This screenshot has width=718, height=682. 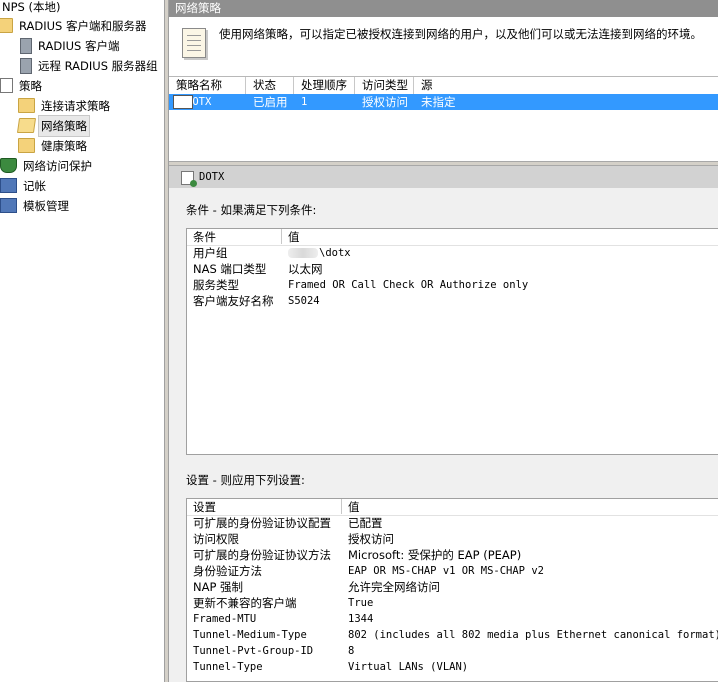 I want to click on policy-list: 策略名称 状态 处理顺序 访问类型 源 DOTX 已启用 1 授权访问 未指定, so click(x=443, y=119).